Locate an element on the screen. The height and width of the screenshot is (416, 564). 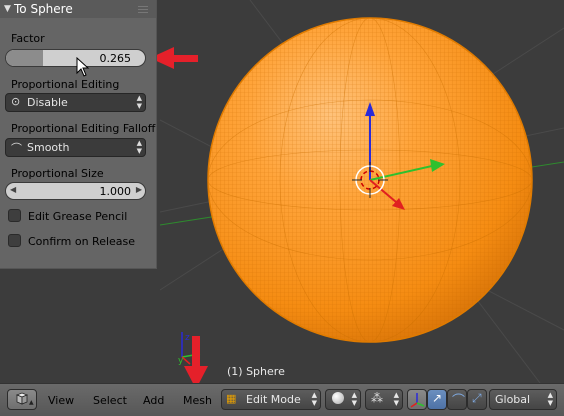
panel-header: ▼ To Sphere is located at coordinates (78, 9).